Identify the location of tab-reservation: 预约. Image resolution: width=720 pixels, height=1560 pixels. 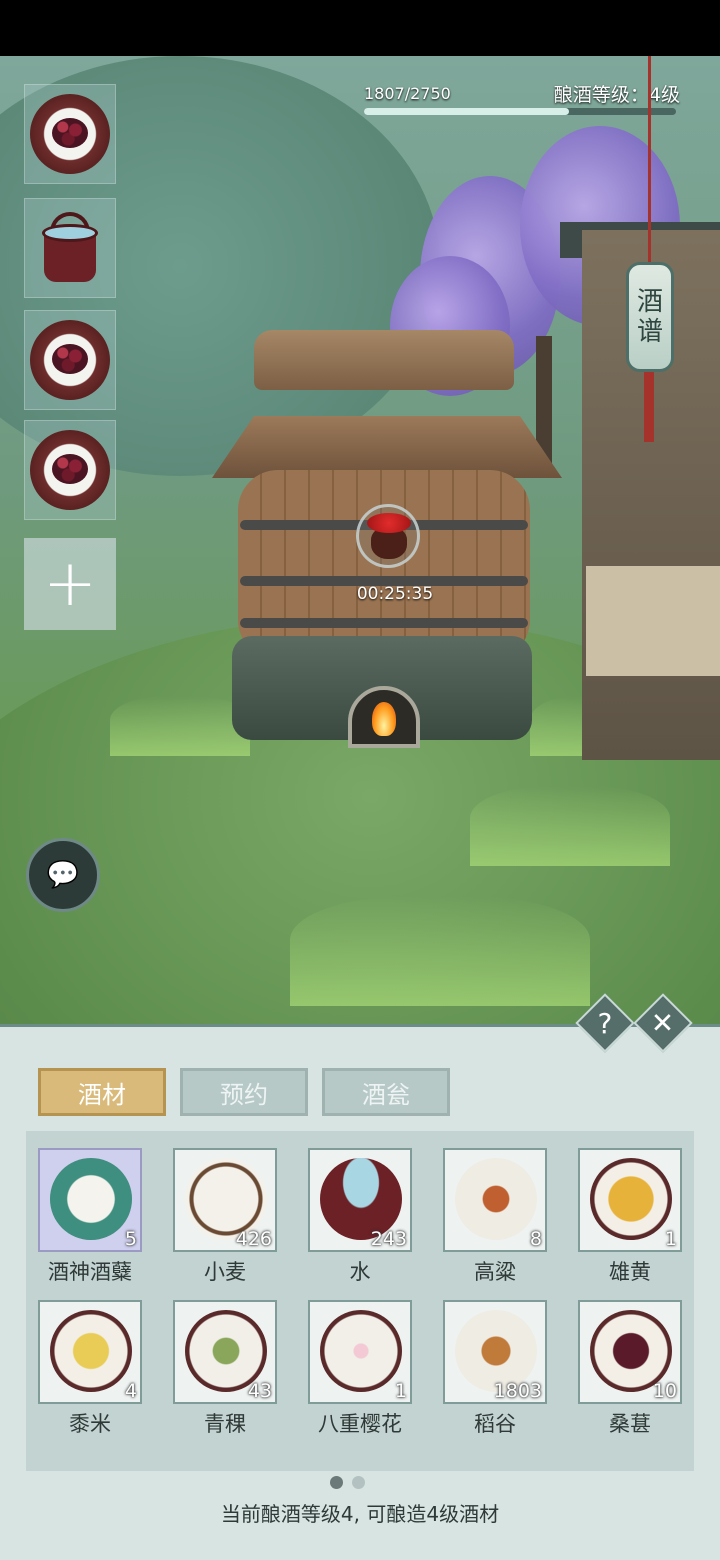
(244, 1092).